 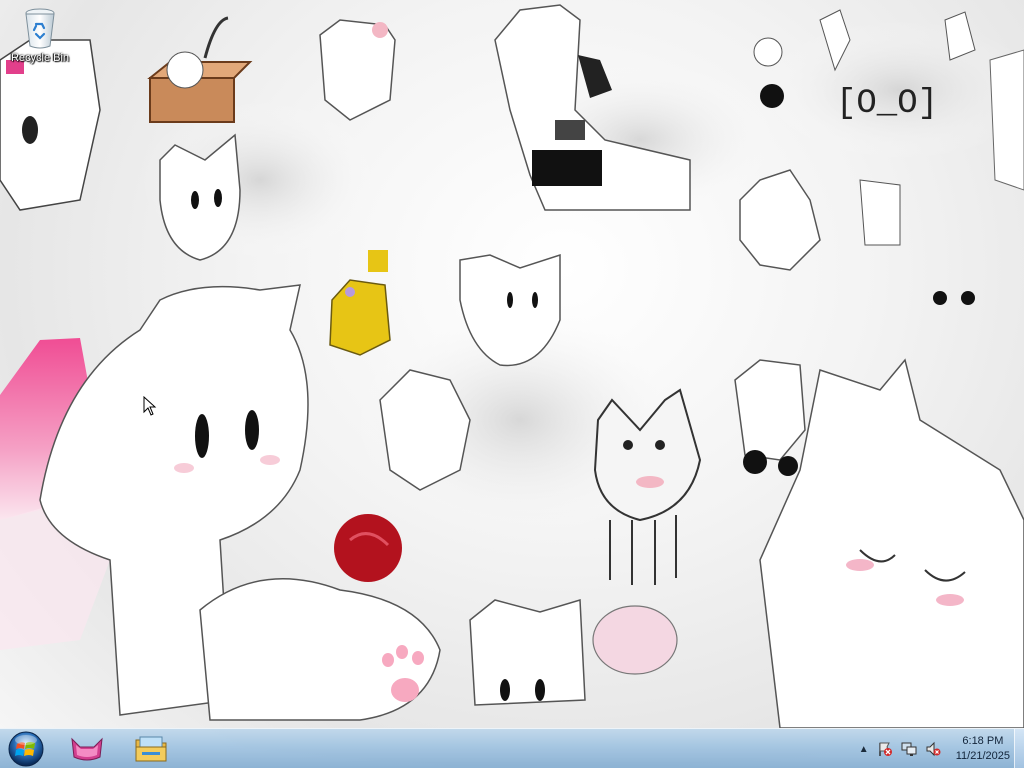 I want to click on taskbar-pinned-app, so click(x=87, y=749).